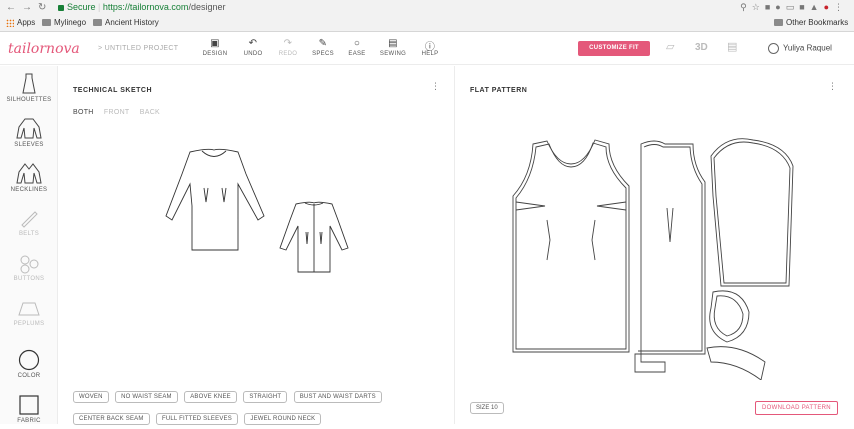 This screenshot has height=429, width=854. I want to click on tool-undo: ↶ UNDO, so click(253, 47).